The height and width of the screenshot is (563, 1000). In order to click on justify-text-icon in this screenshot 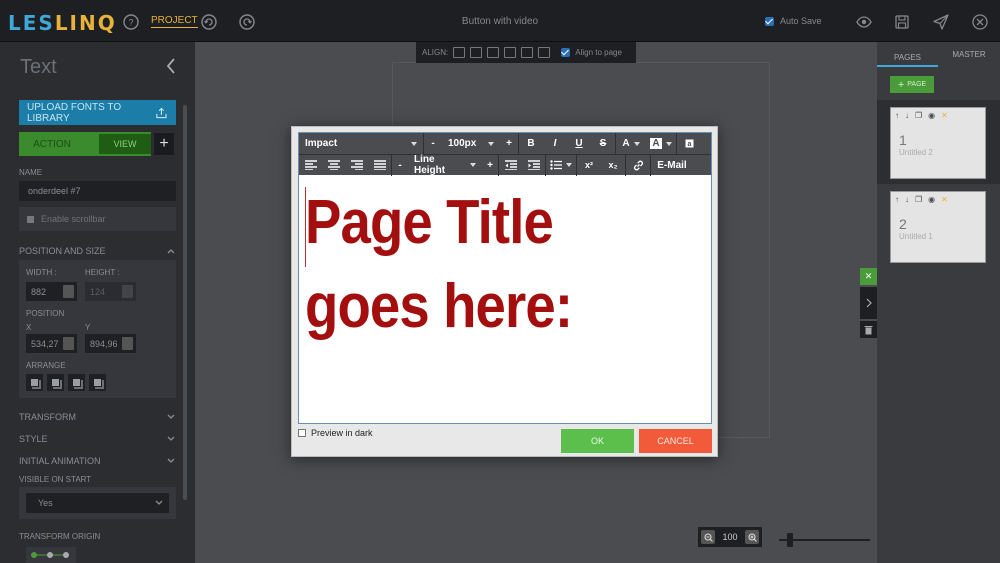, I will do `click(379, 165)`.